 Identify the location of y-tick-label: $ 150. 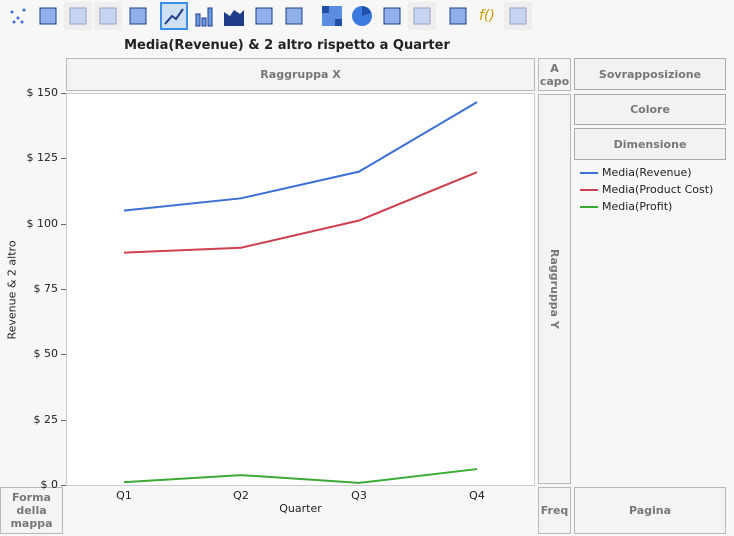
(42, 92).